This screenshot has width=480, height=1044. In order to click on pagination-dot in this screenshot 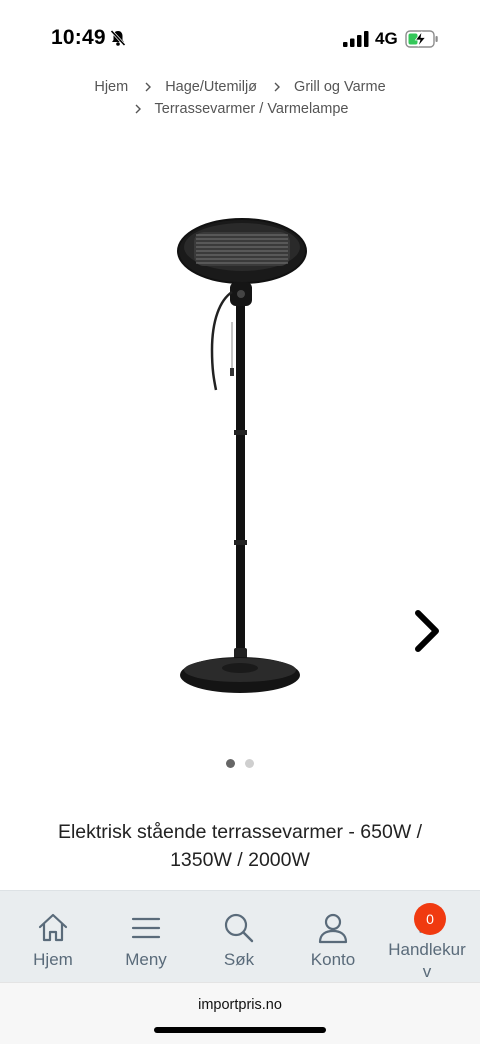, I will do `click(249, 763)`.